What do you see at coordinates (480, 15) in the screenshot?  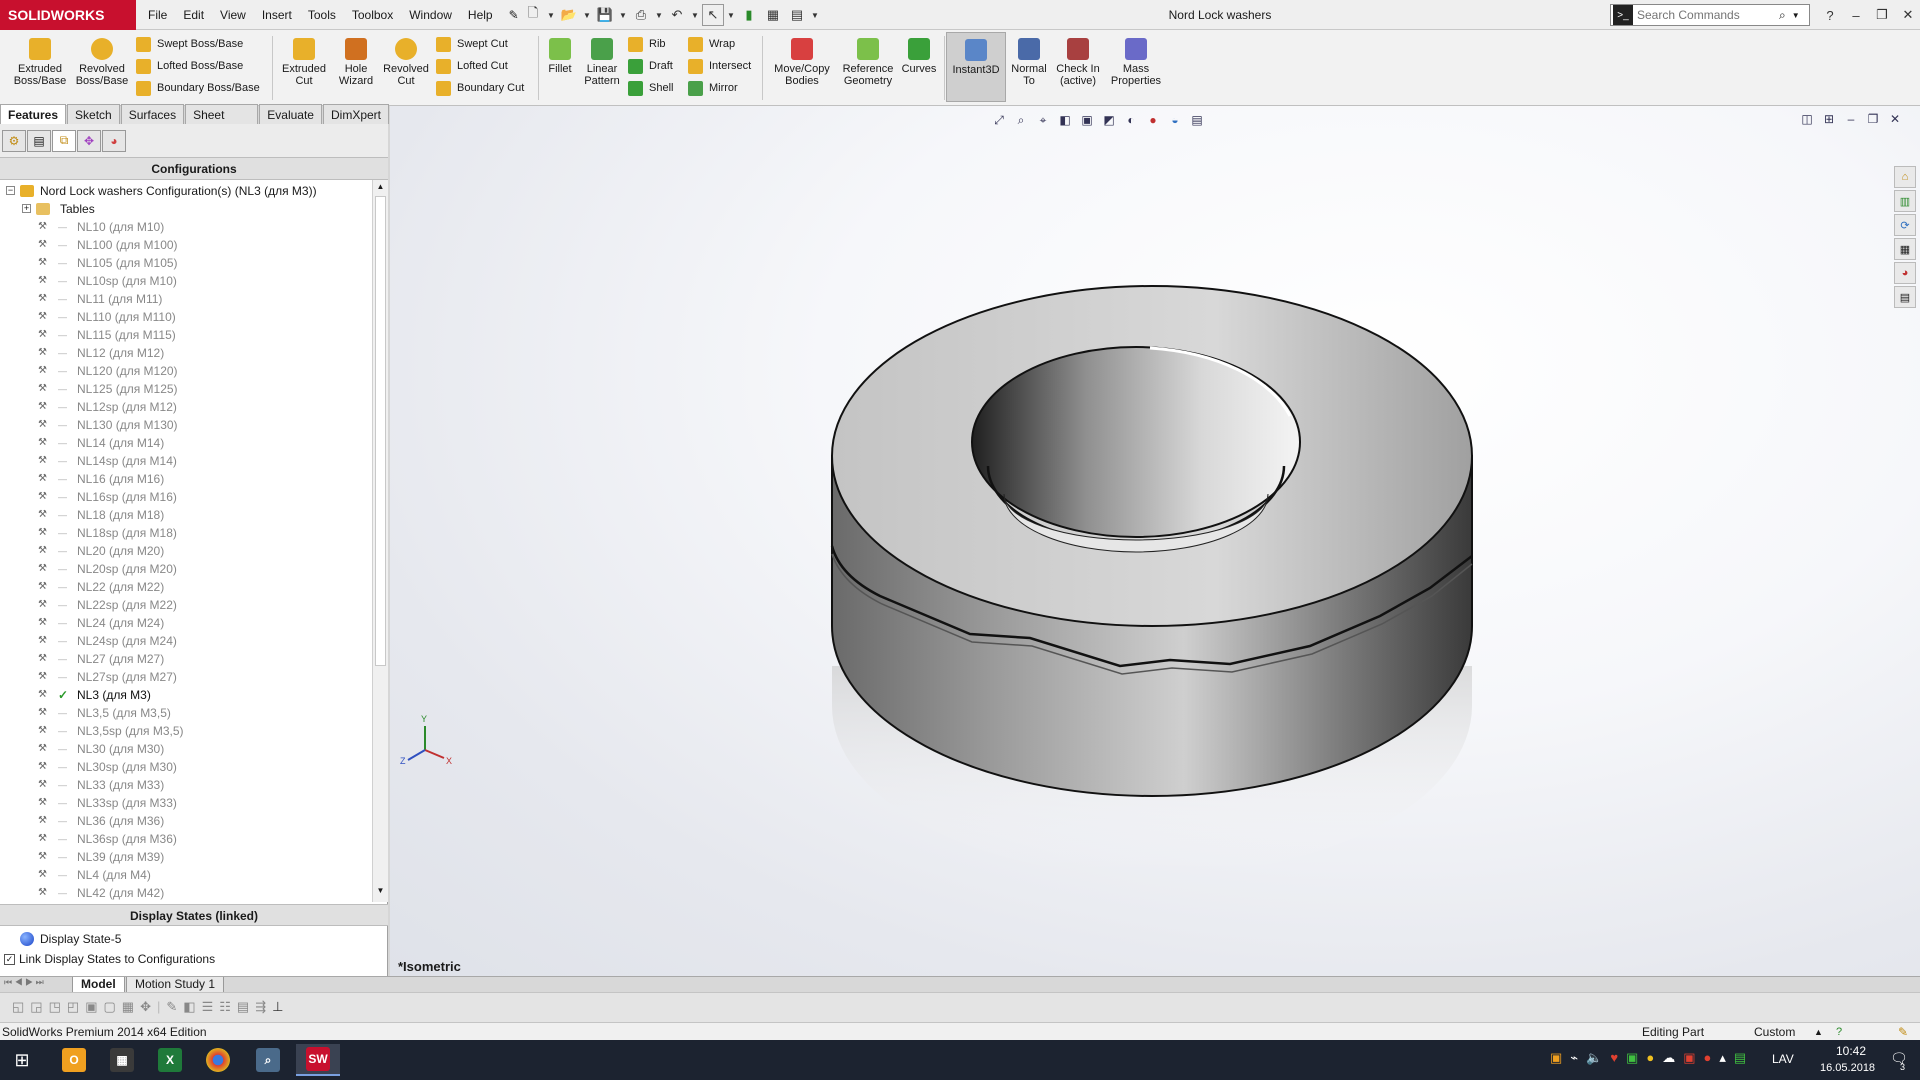 I see `menu-help: Help` at bounding box center [480, 15].